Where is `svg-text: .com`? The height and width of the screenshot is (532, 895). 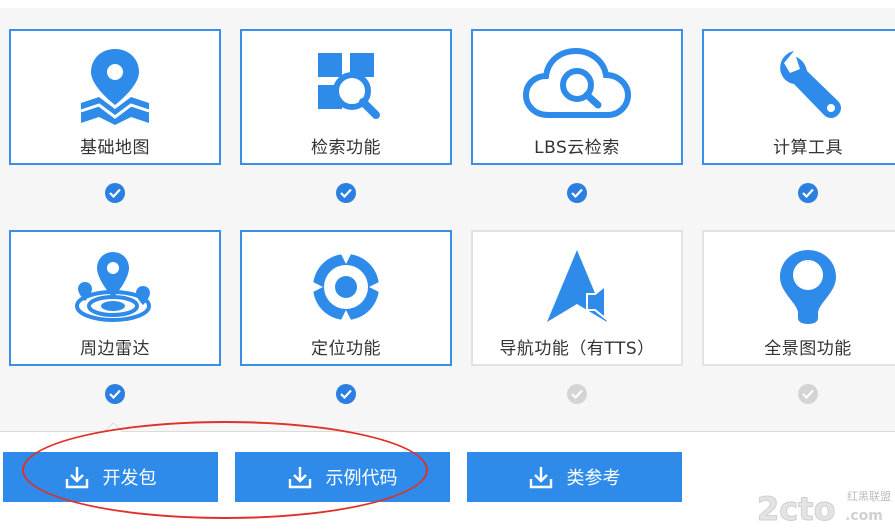 svg-text: .com is located at coordinates (864, 516).